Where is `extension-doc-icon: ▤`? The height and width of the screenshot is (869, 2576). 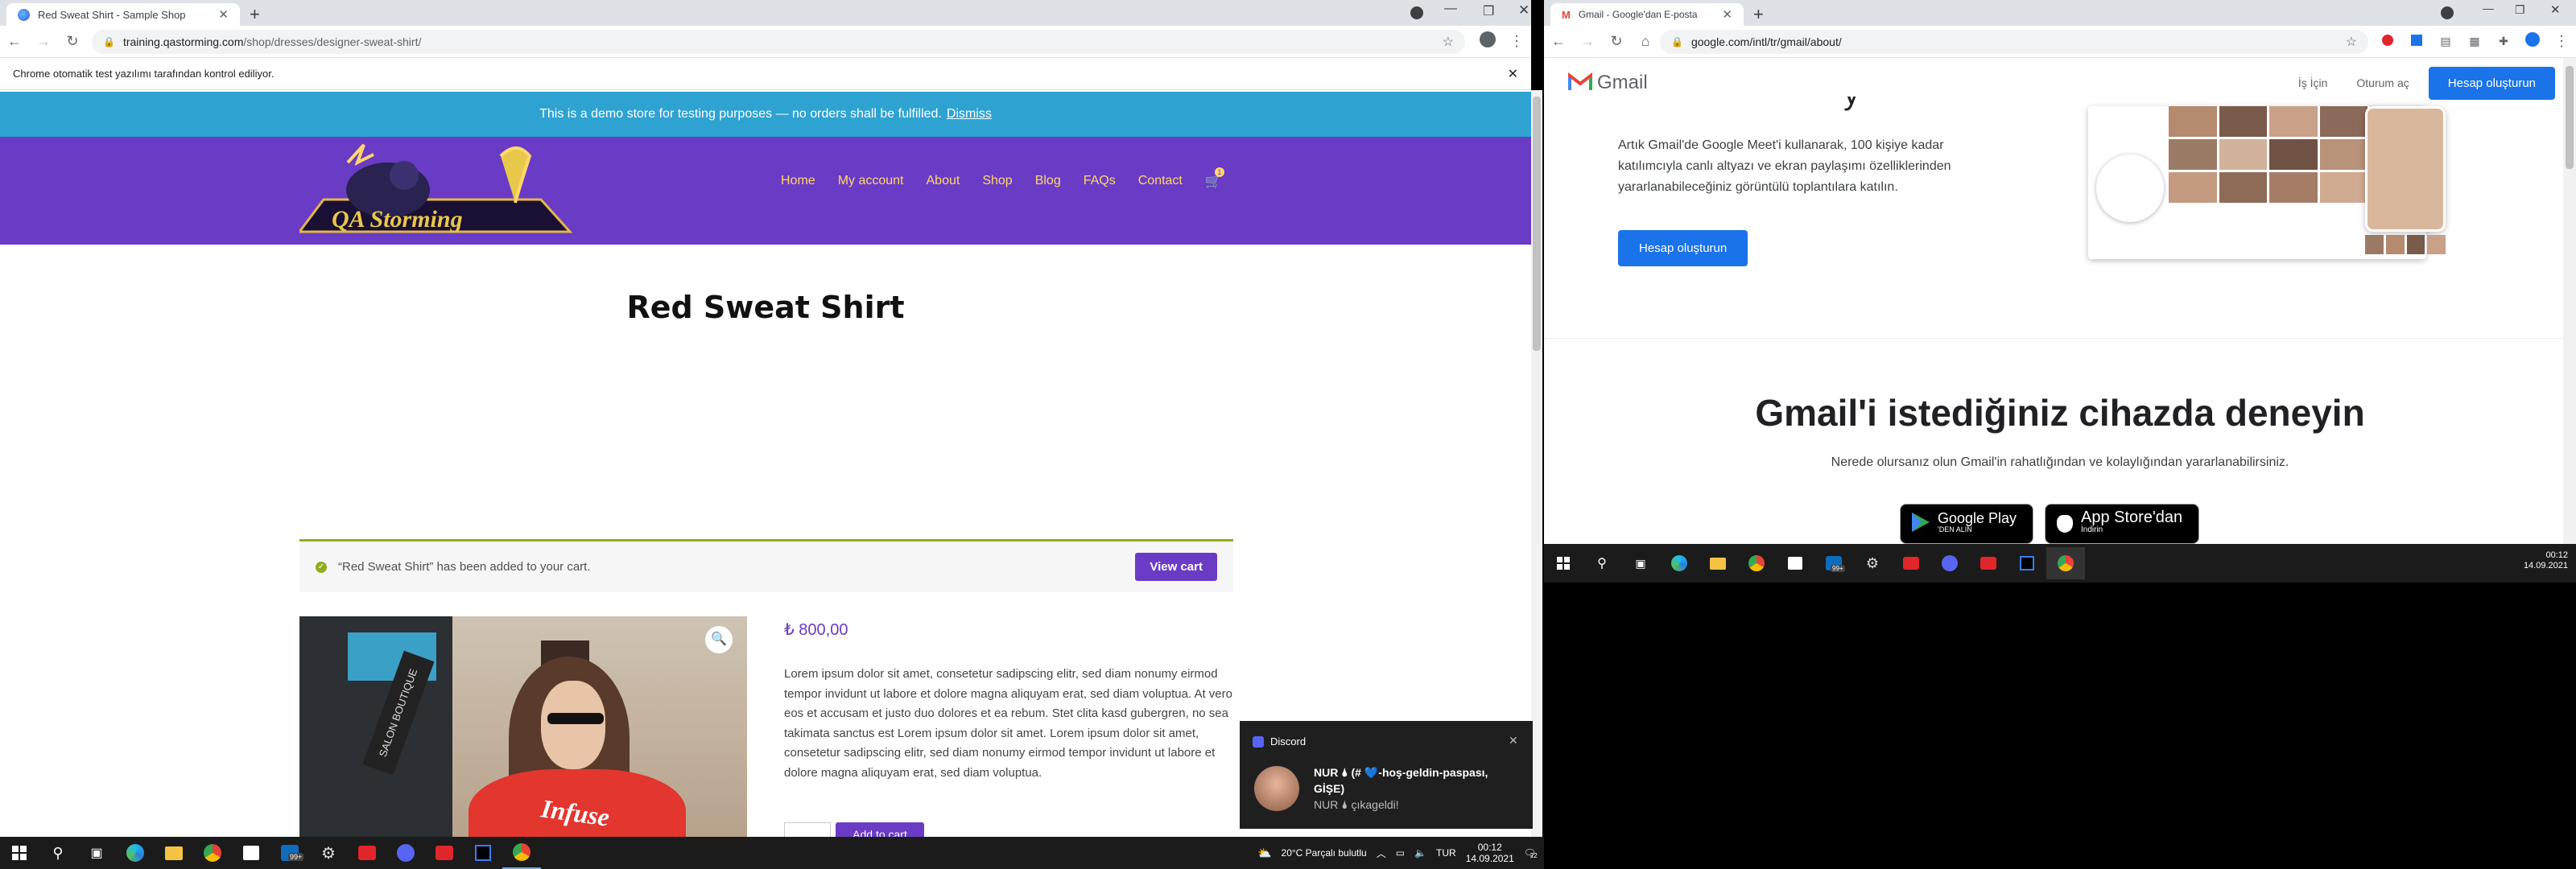
extension-doc-icon: ▤ is located at coordinates (2445, 41).